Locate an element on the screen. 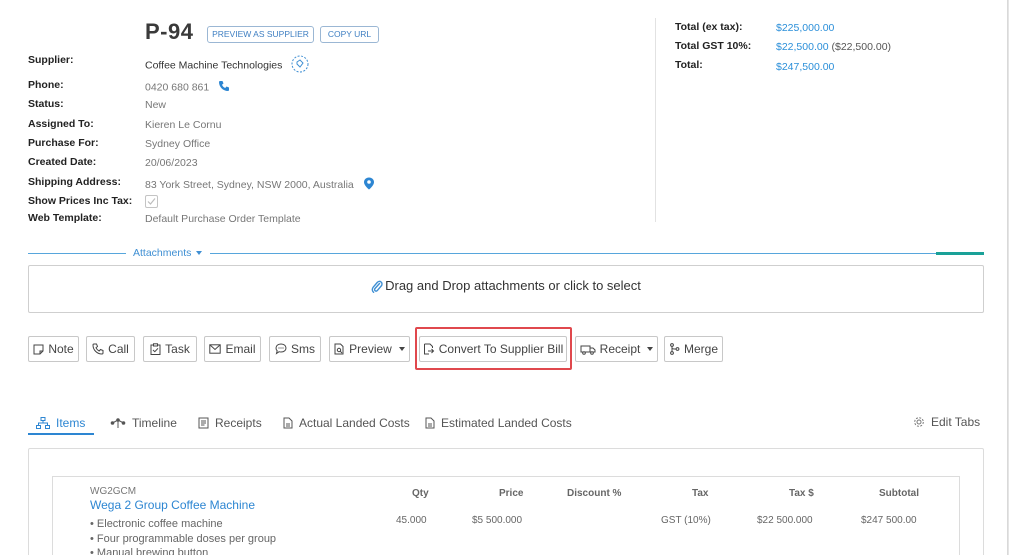 The width and height of the screenshot is (1024, 555). tab-items-label: Items is located at coordinates (71, 423).